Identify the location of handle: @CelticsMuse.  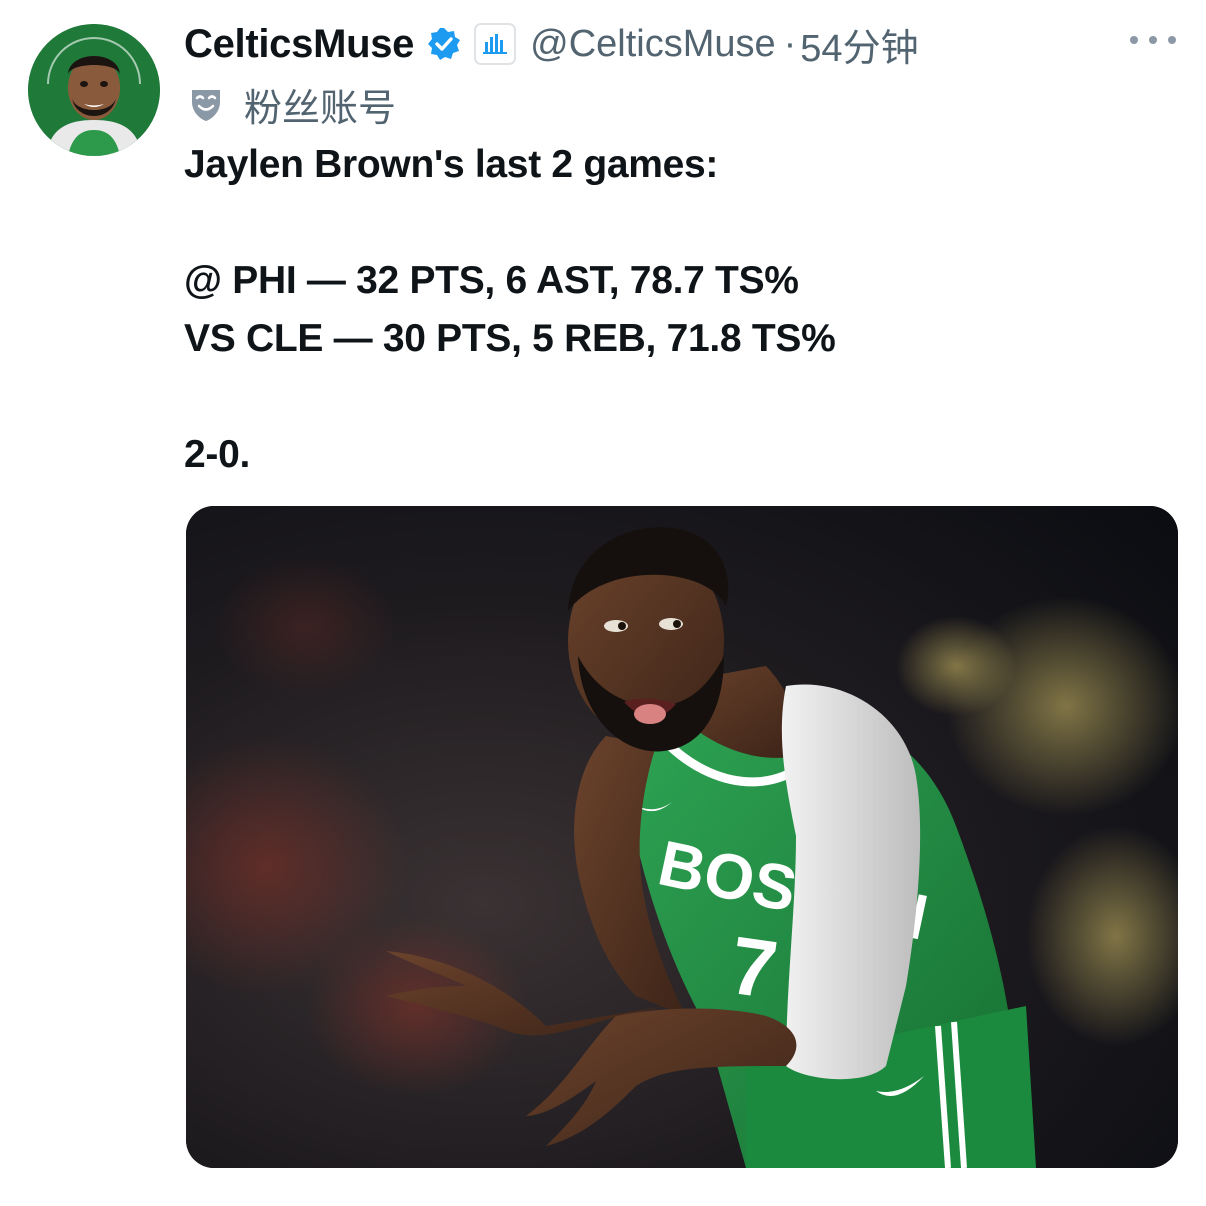
(653, 44).